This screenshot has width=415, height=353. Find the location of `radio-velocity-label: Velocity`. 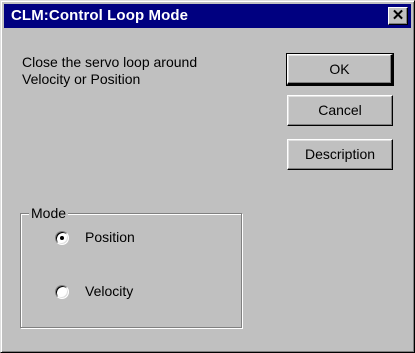

radio-velocity-label: Velocity is located at coordinates (109, 291).